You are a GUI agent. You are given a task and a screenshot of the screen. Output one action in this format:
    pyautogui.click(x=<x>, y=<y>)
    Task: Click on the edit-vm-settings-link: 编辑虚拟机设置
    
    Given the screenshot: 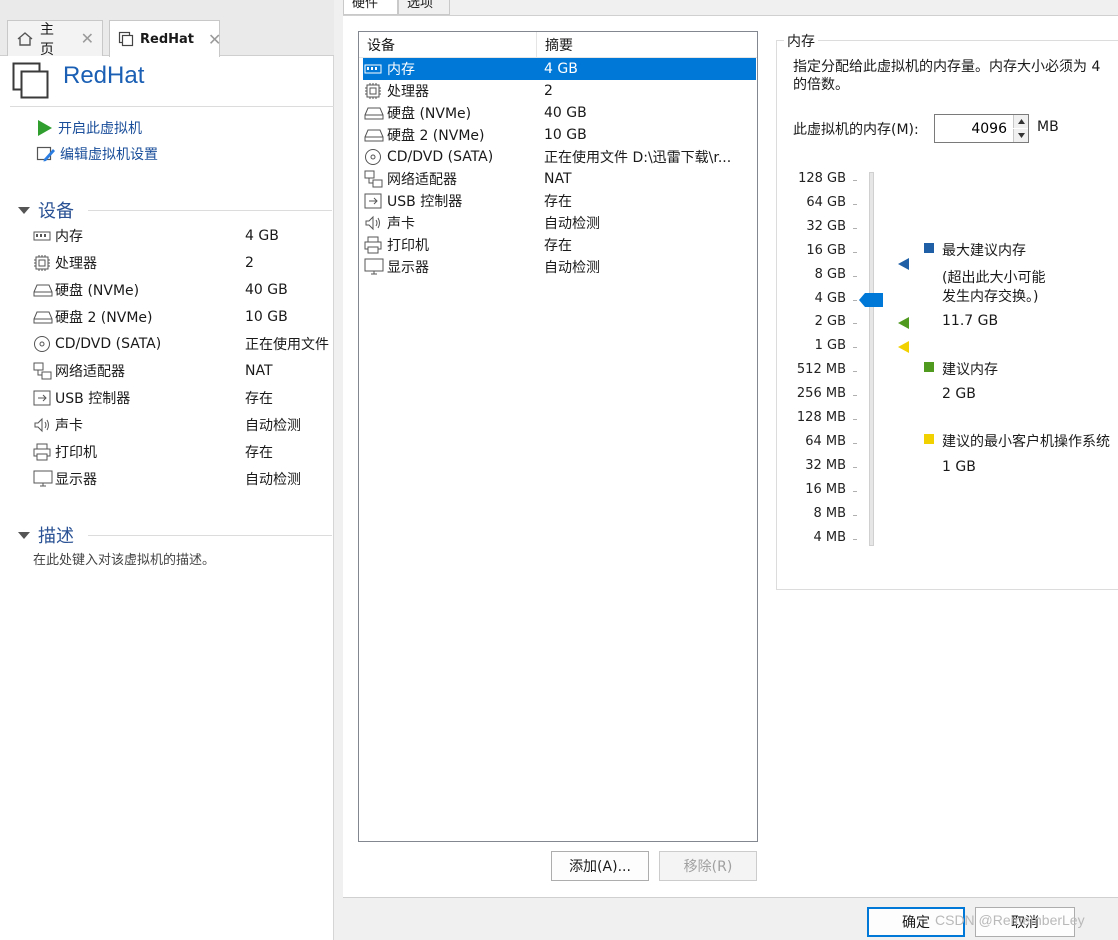 What is the action you would take?
    pyautogui.click(x=97, y=154)
    